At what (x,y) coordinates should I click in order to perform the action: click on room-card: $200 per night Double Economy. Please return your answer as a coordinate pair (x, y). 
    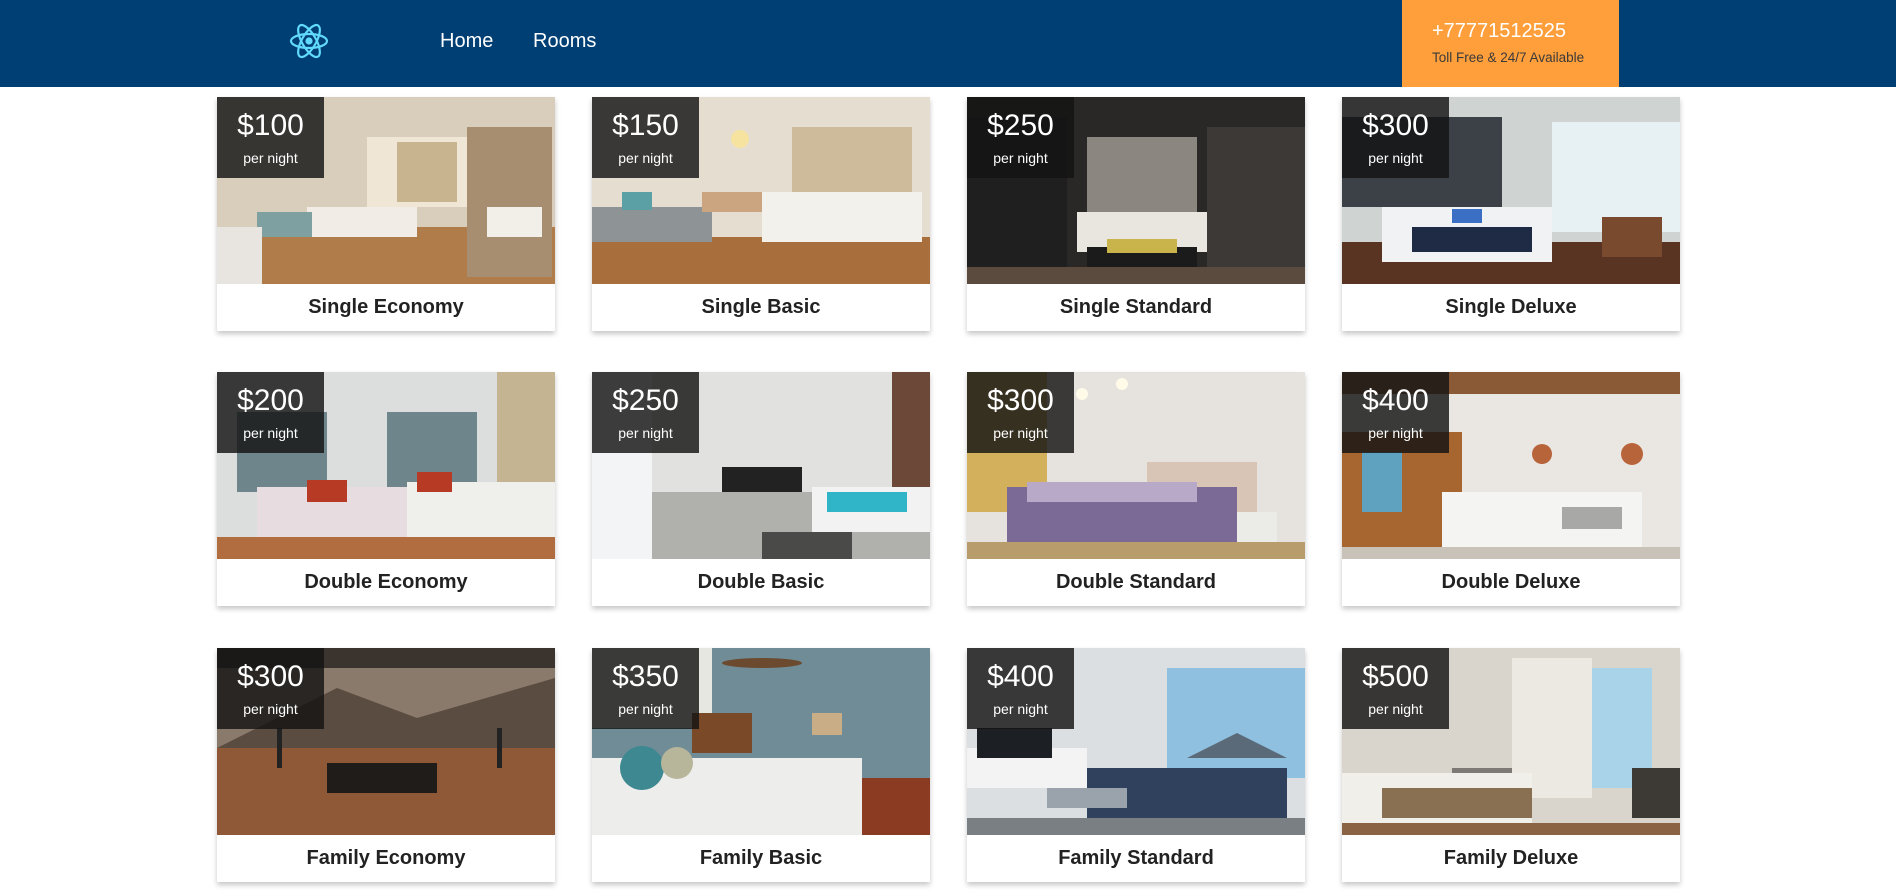
    Looking at the image, I should click on (386, 489).